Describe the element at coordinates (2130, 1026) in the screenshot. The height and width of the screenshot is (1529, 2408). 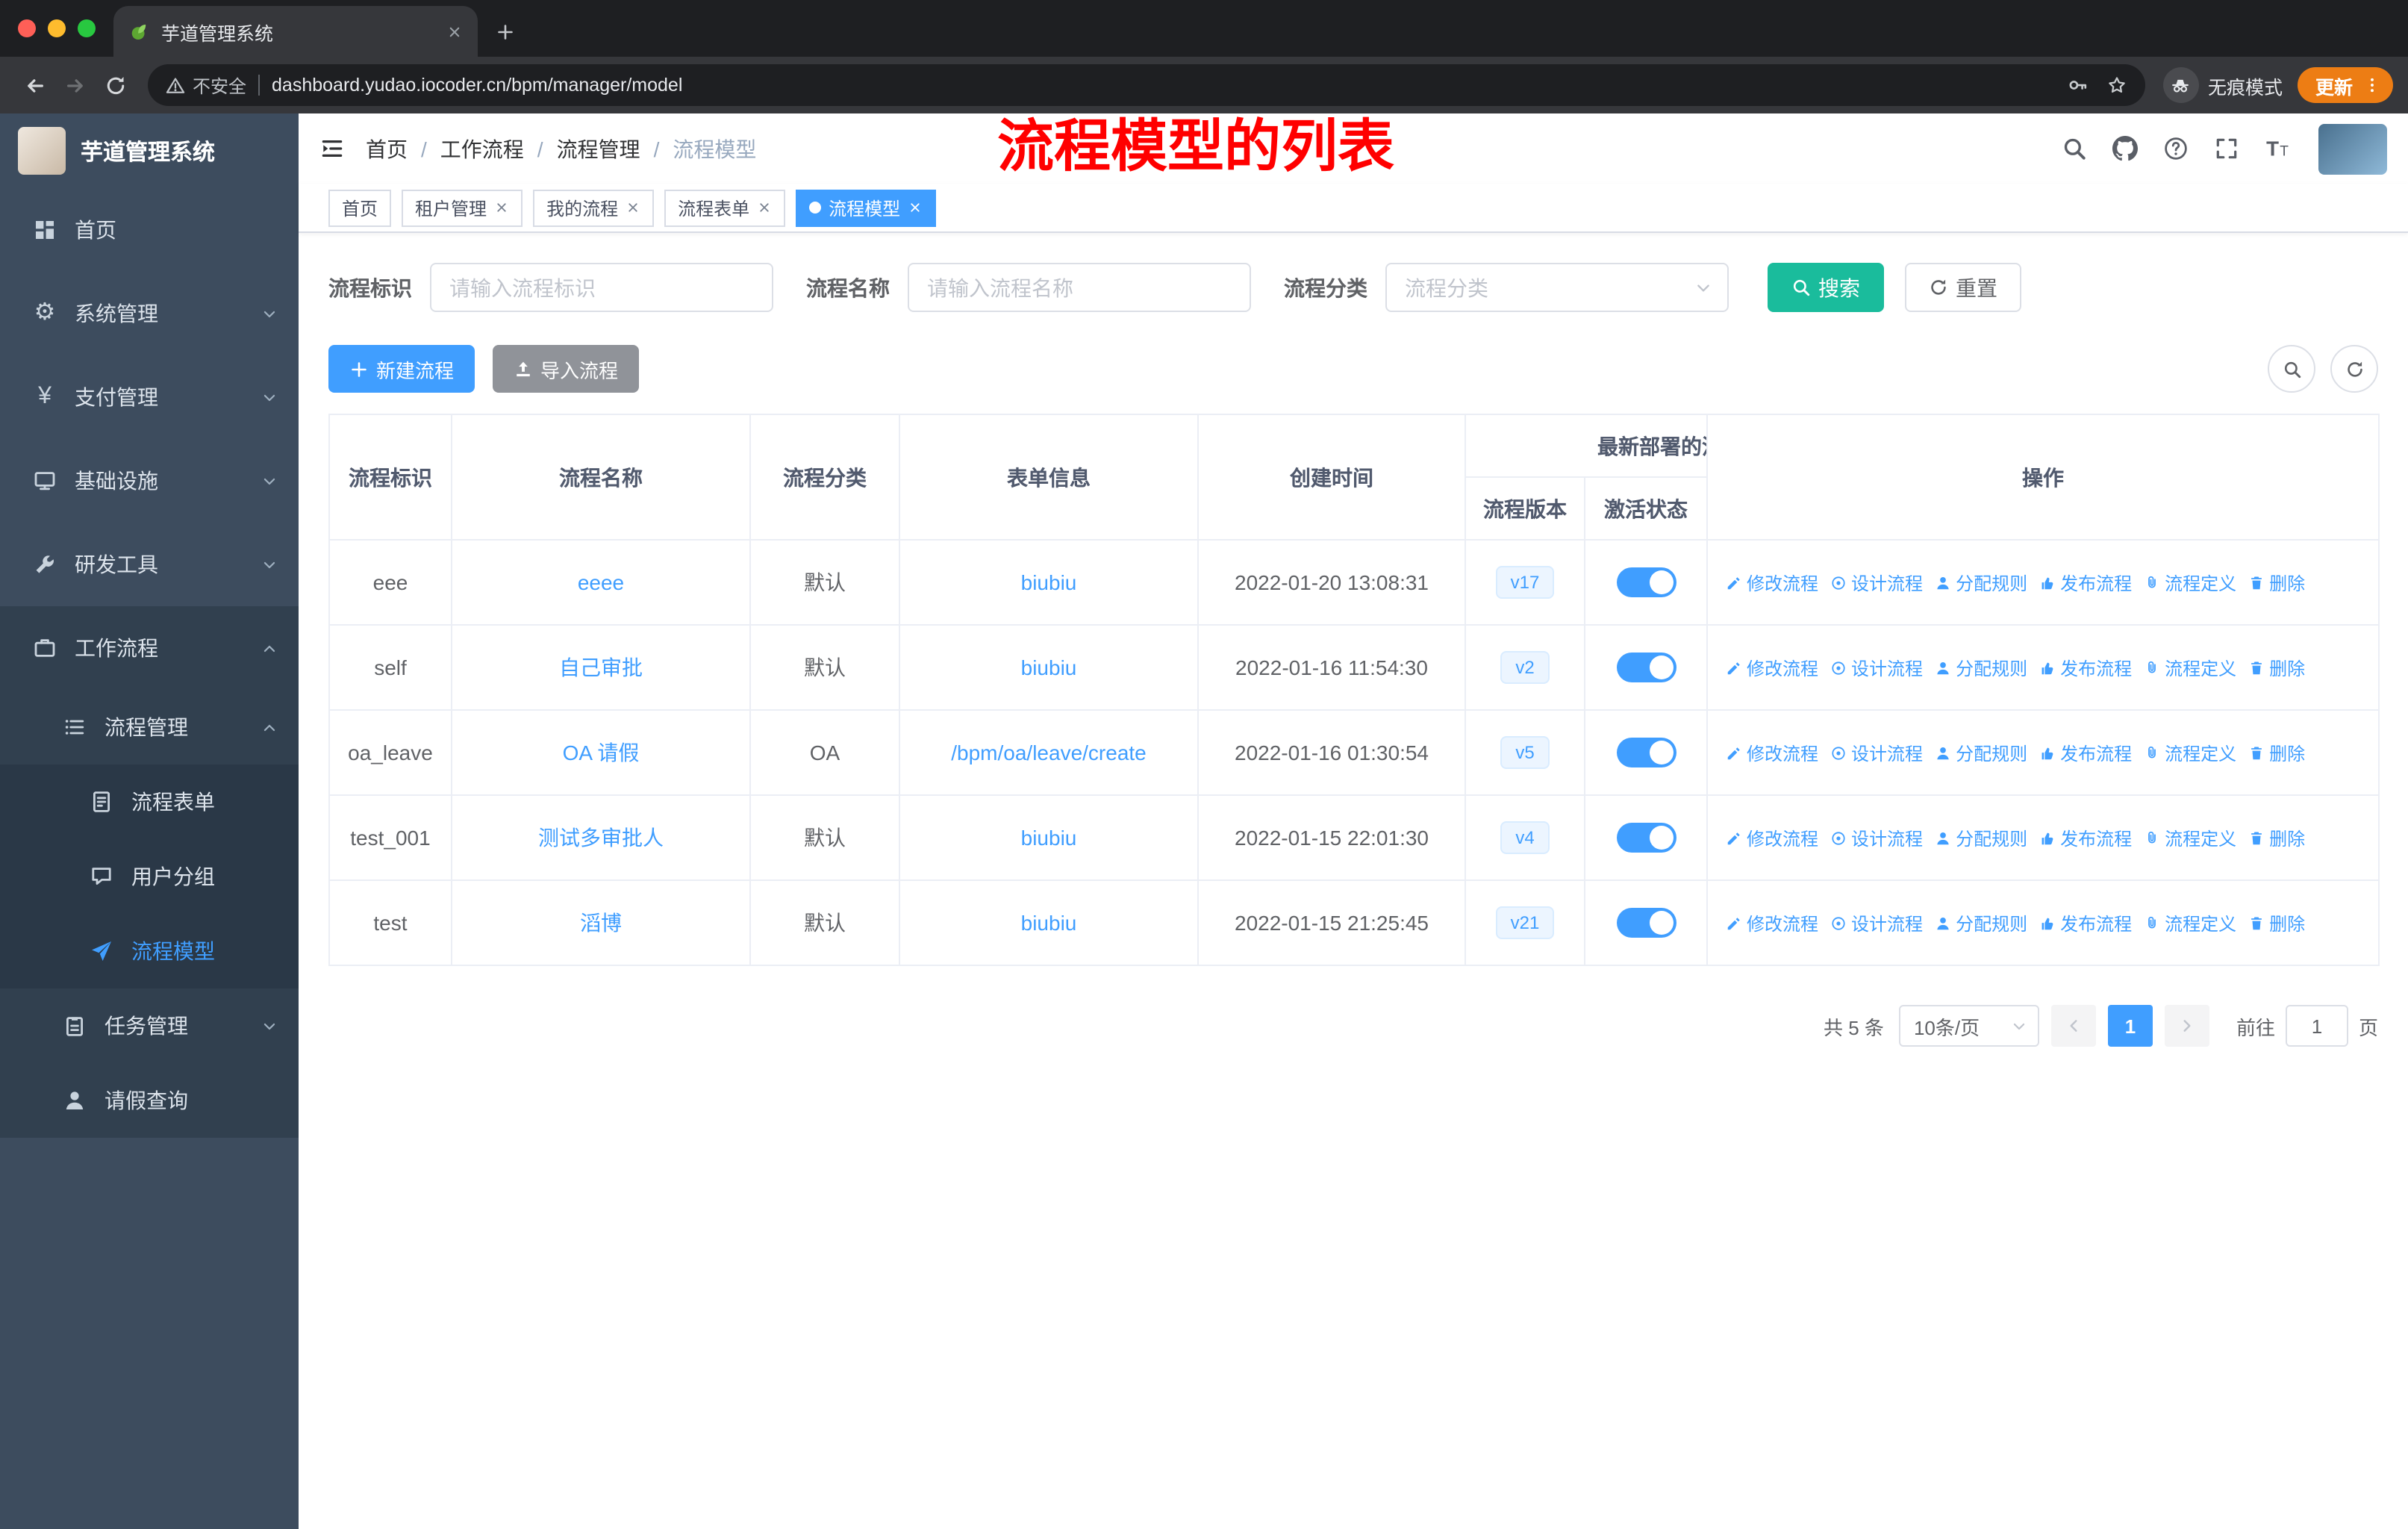
I see `page-number-button: 1` at that location.